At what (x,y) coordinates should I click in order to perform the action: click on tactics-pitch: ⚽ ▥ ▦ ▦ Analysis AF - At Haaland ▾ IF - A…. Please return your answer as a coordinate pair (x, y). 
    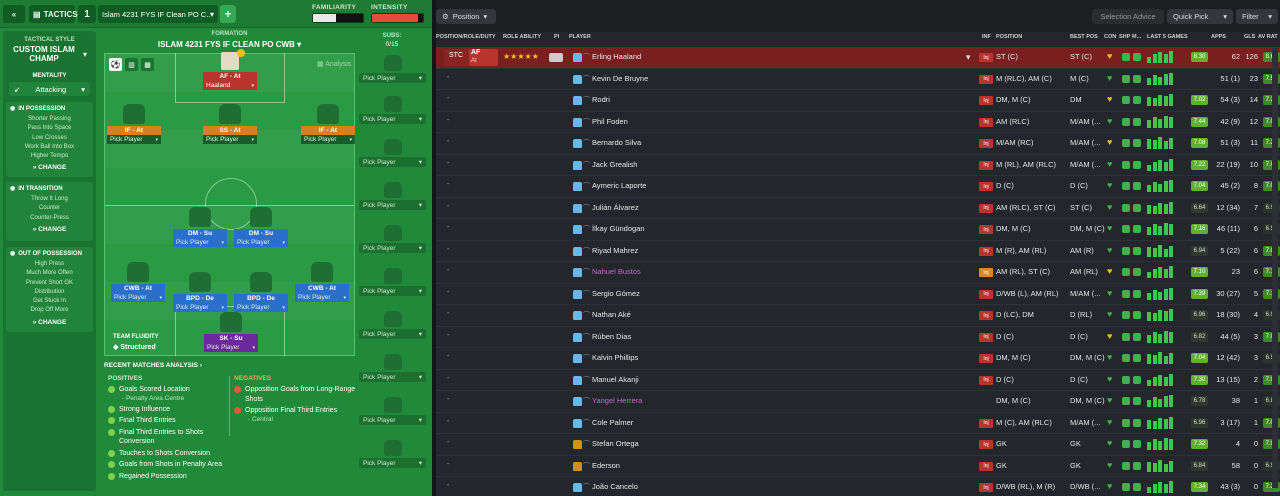
    Looking at the image, I should click on (229, 202).